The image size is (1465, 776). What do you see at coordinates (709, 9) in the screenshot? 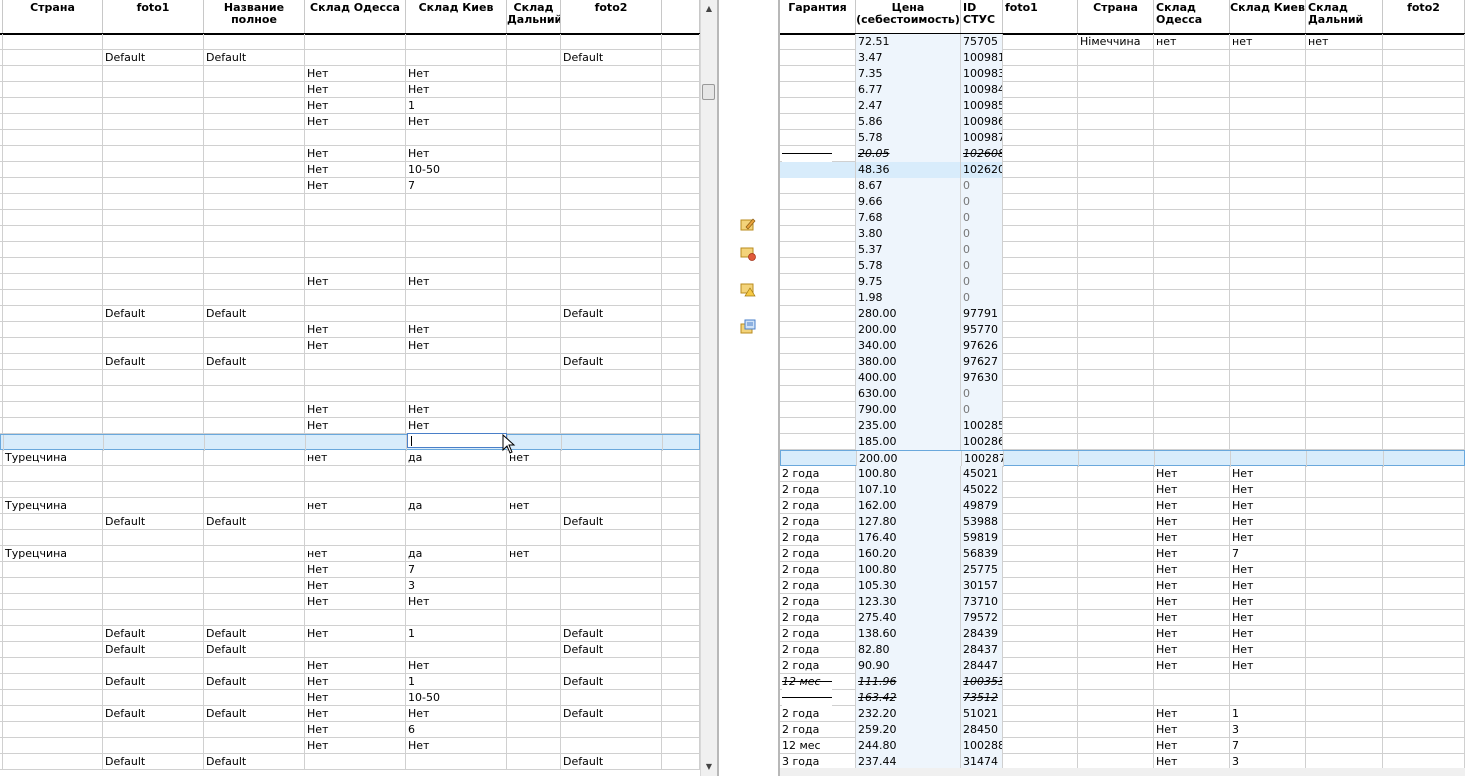
I see `scroll-up-icon: ▲` at bounding box center [709, 9].